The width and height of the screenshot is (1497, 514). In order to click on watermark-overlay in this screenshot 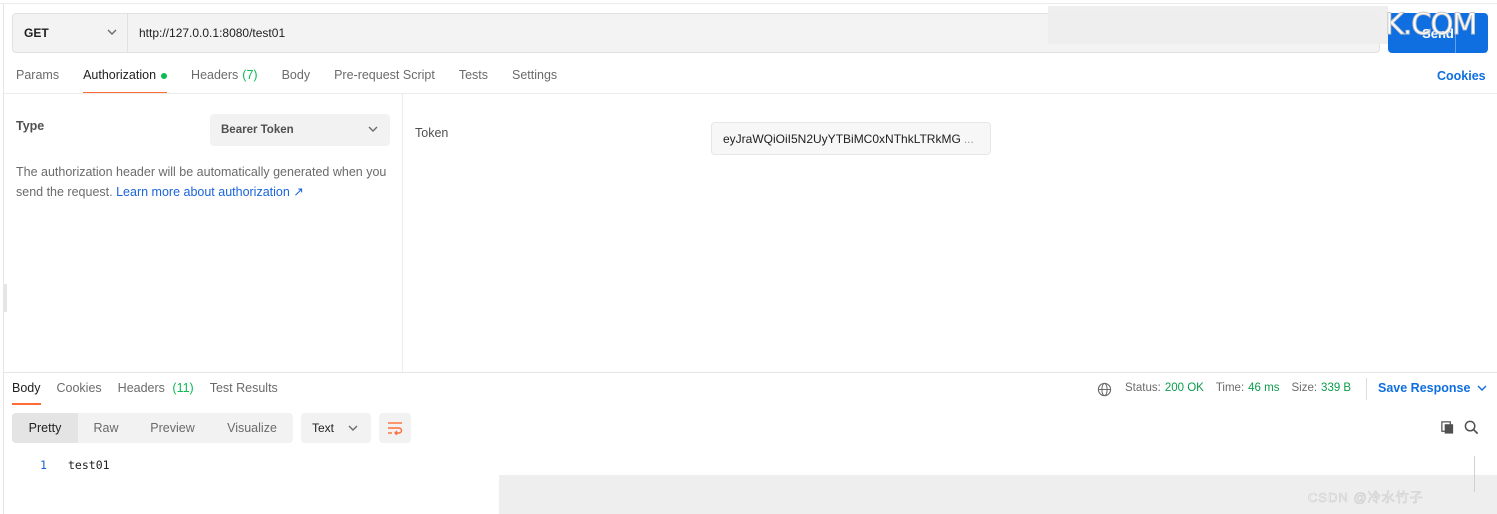, I will do `click(1218, 25)`.